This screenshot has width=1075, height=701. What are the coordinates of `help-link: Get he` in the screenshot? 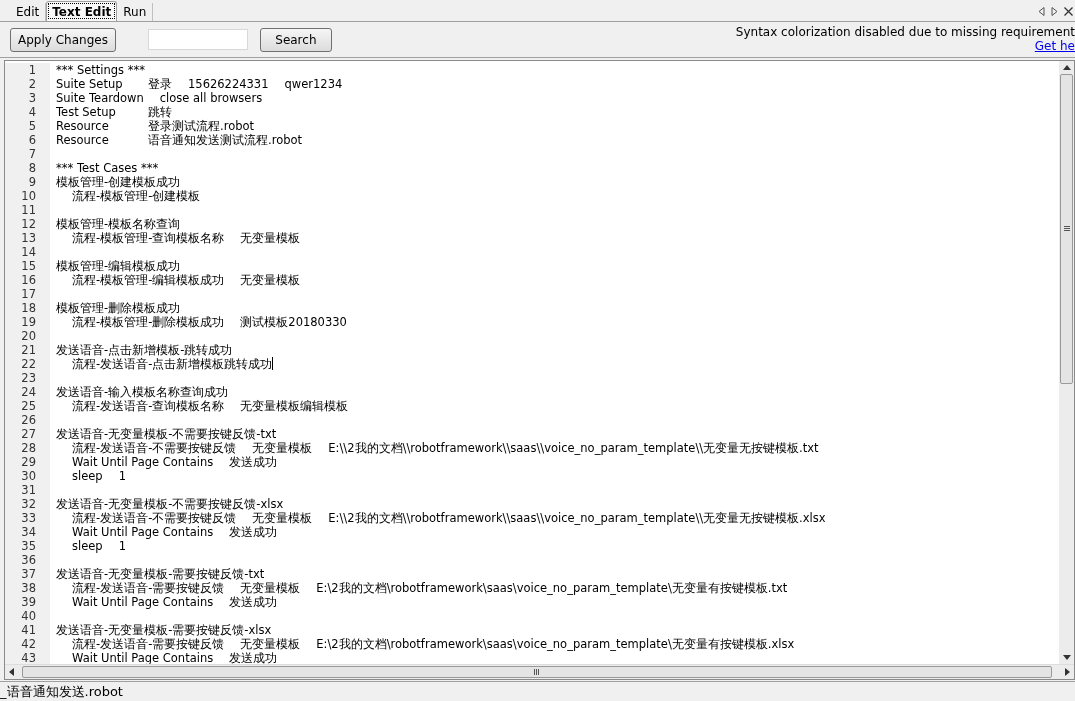 It's located at (1054, 46).